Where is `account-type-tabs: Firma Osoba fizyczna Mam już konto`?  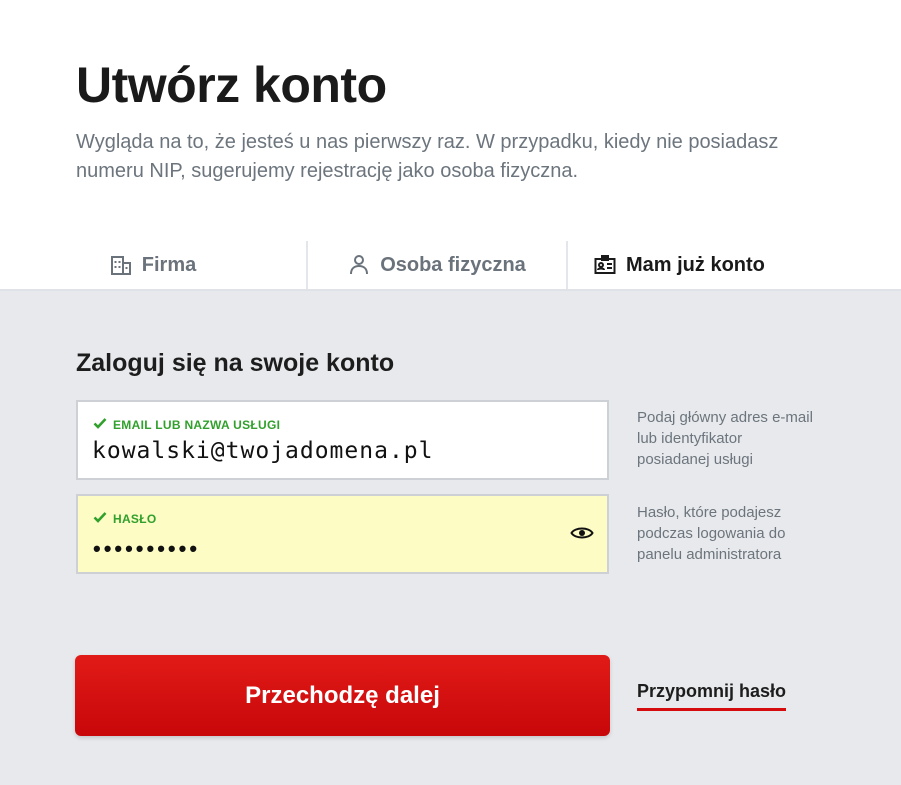 account-type-tabs: Firma Osoba fizyczna Mam już konto is located at coordinates (450, 266).